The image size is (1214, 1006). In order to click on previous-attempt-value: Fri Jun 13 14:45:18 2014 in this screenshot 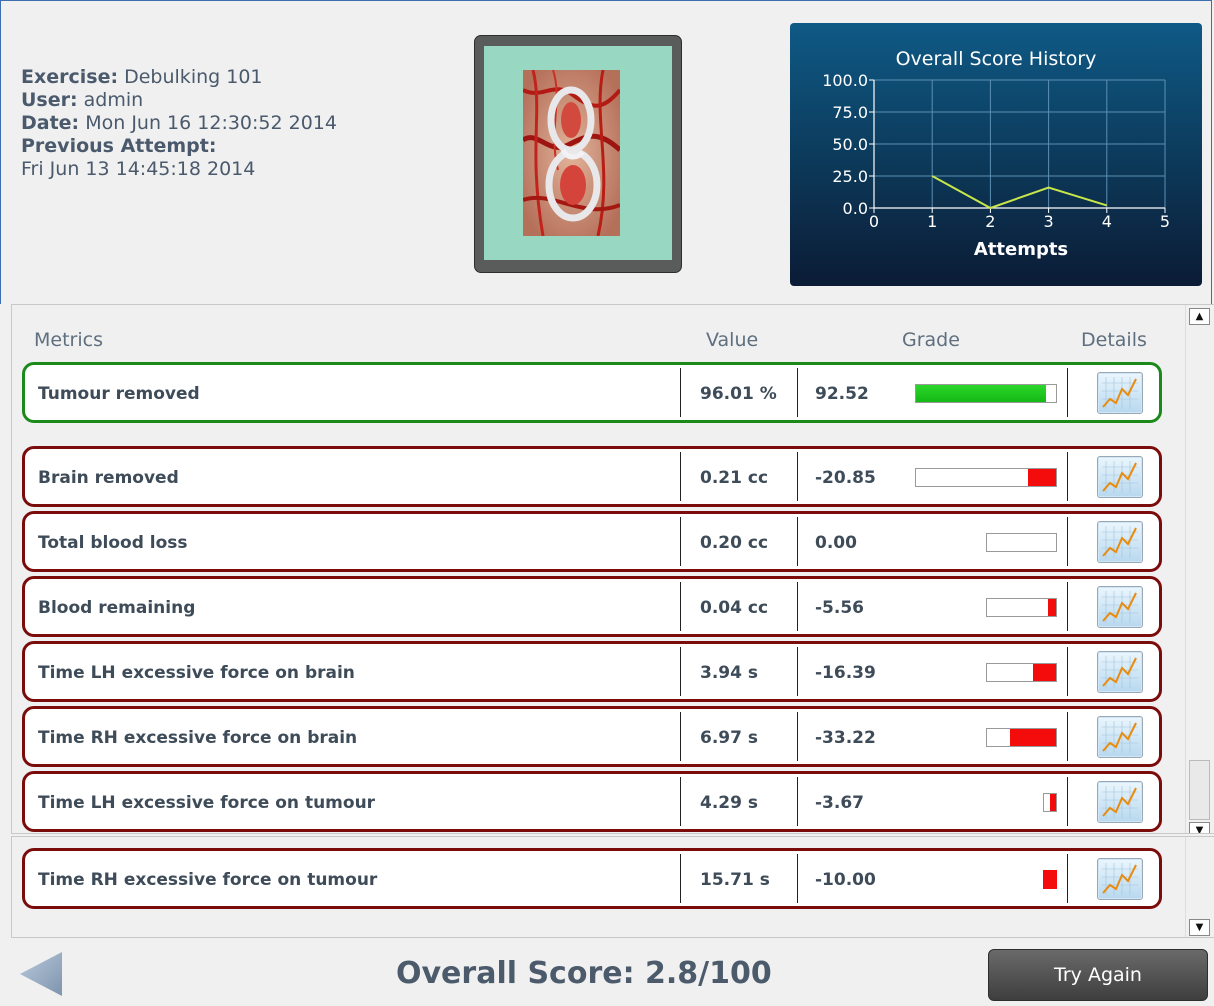, I will do `click(138, 169)`.